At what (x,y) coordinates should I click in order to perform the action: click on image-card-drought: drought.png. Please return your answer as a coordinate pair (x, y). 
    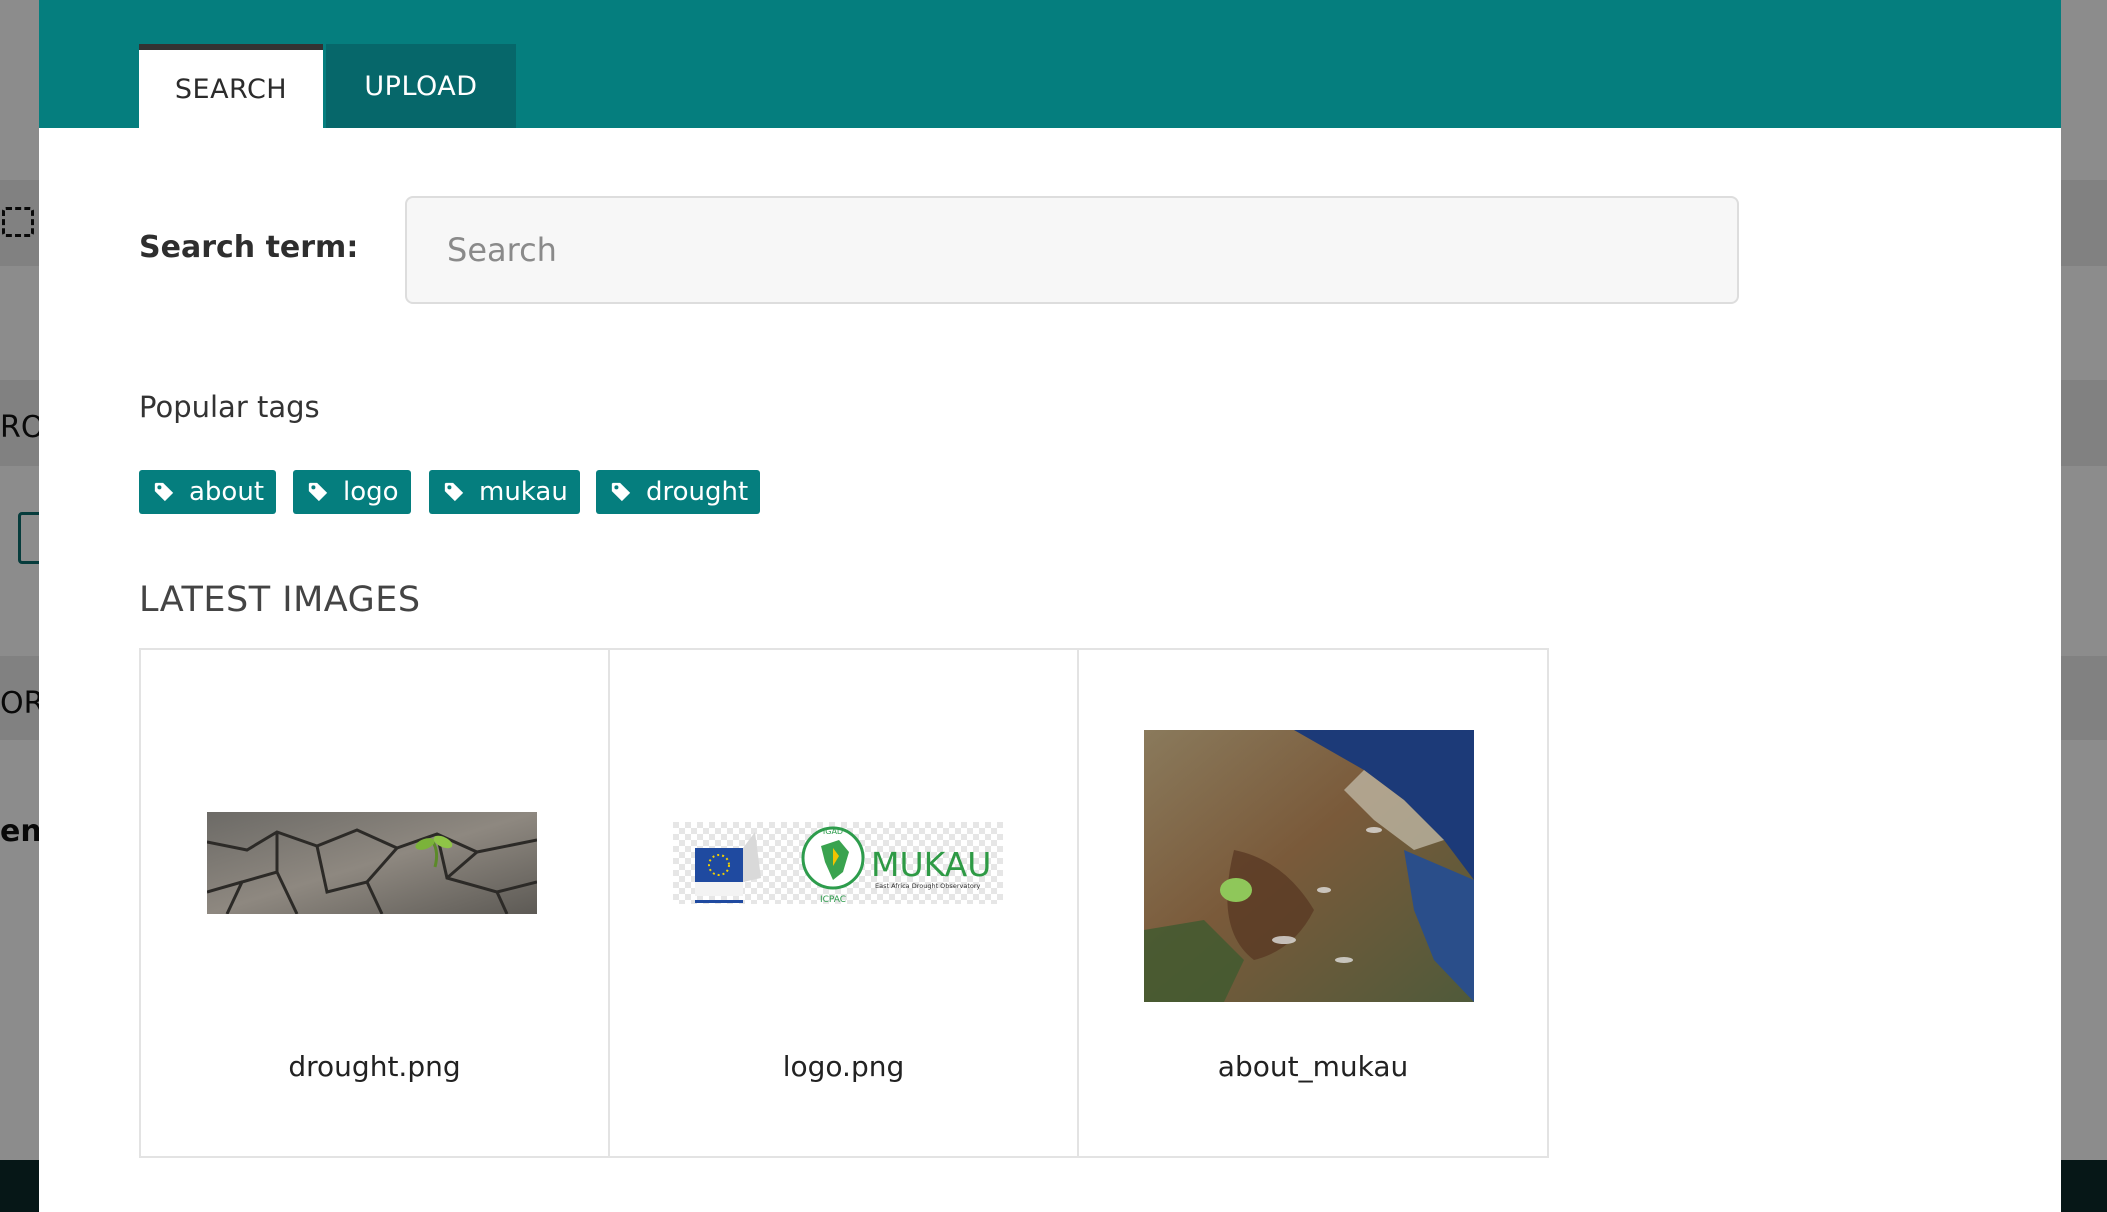
    Looking at the image, I should click on (375, 903).